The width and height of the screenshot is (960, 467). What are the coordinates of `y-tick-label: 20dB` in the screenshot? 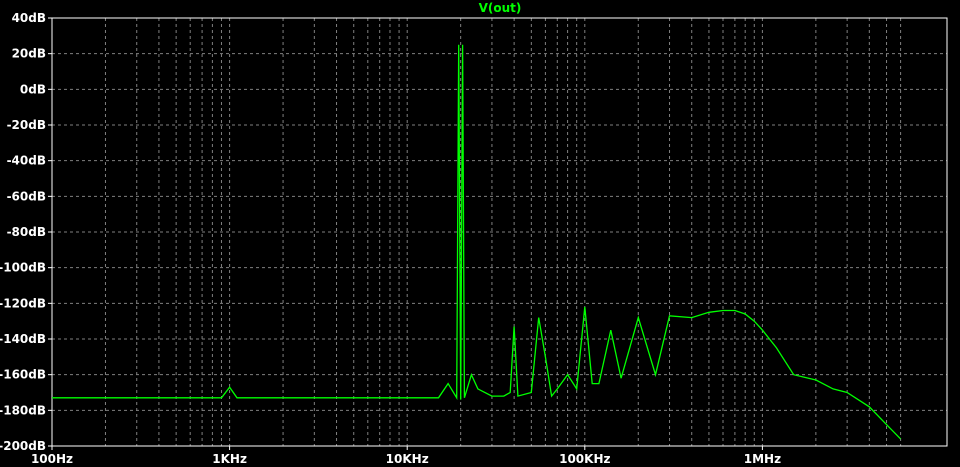 It's located at (29, 54).